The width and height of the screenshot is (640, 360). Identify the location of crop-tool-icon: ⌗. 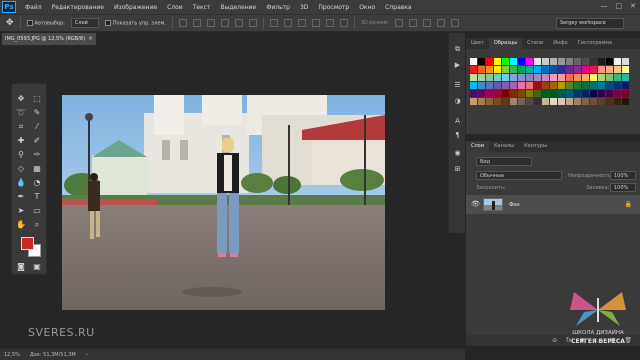
(21, 127).